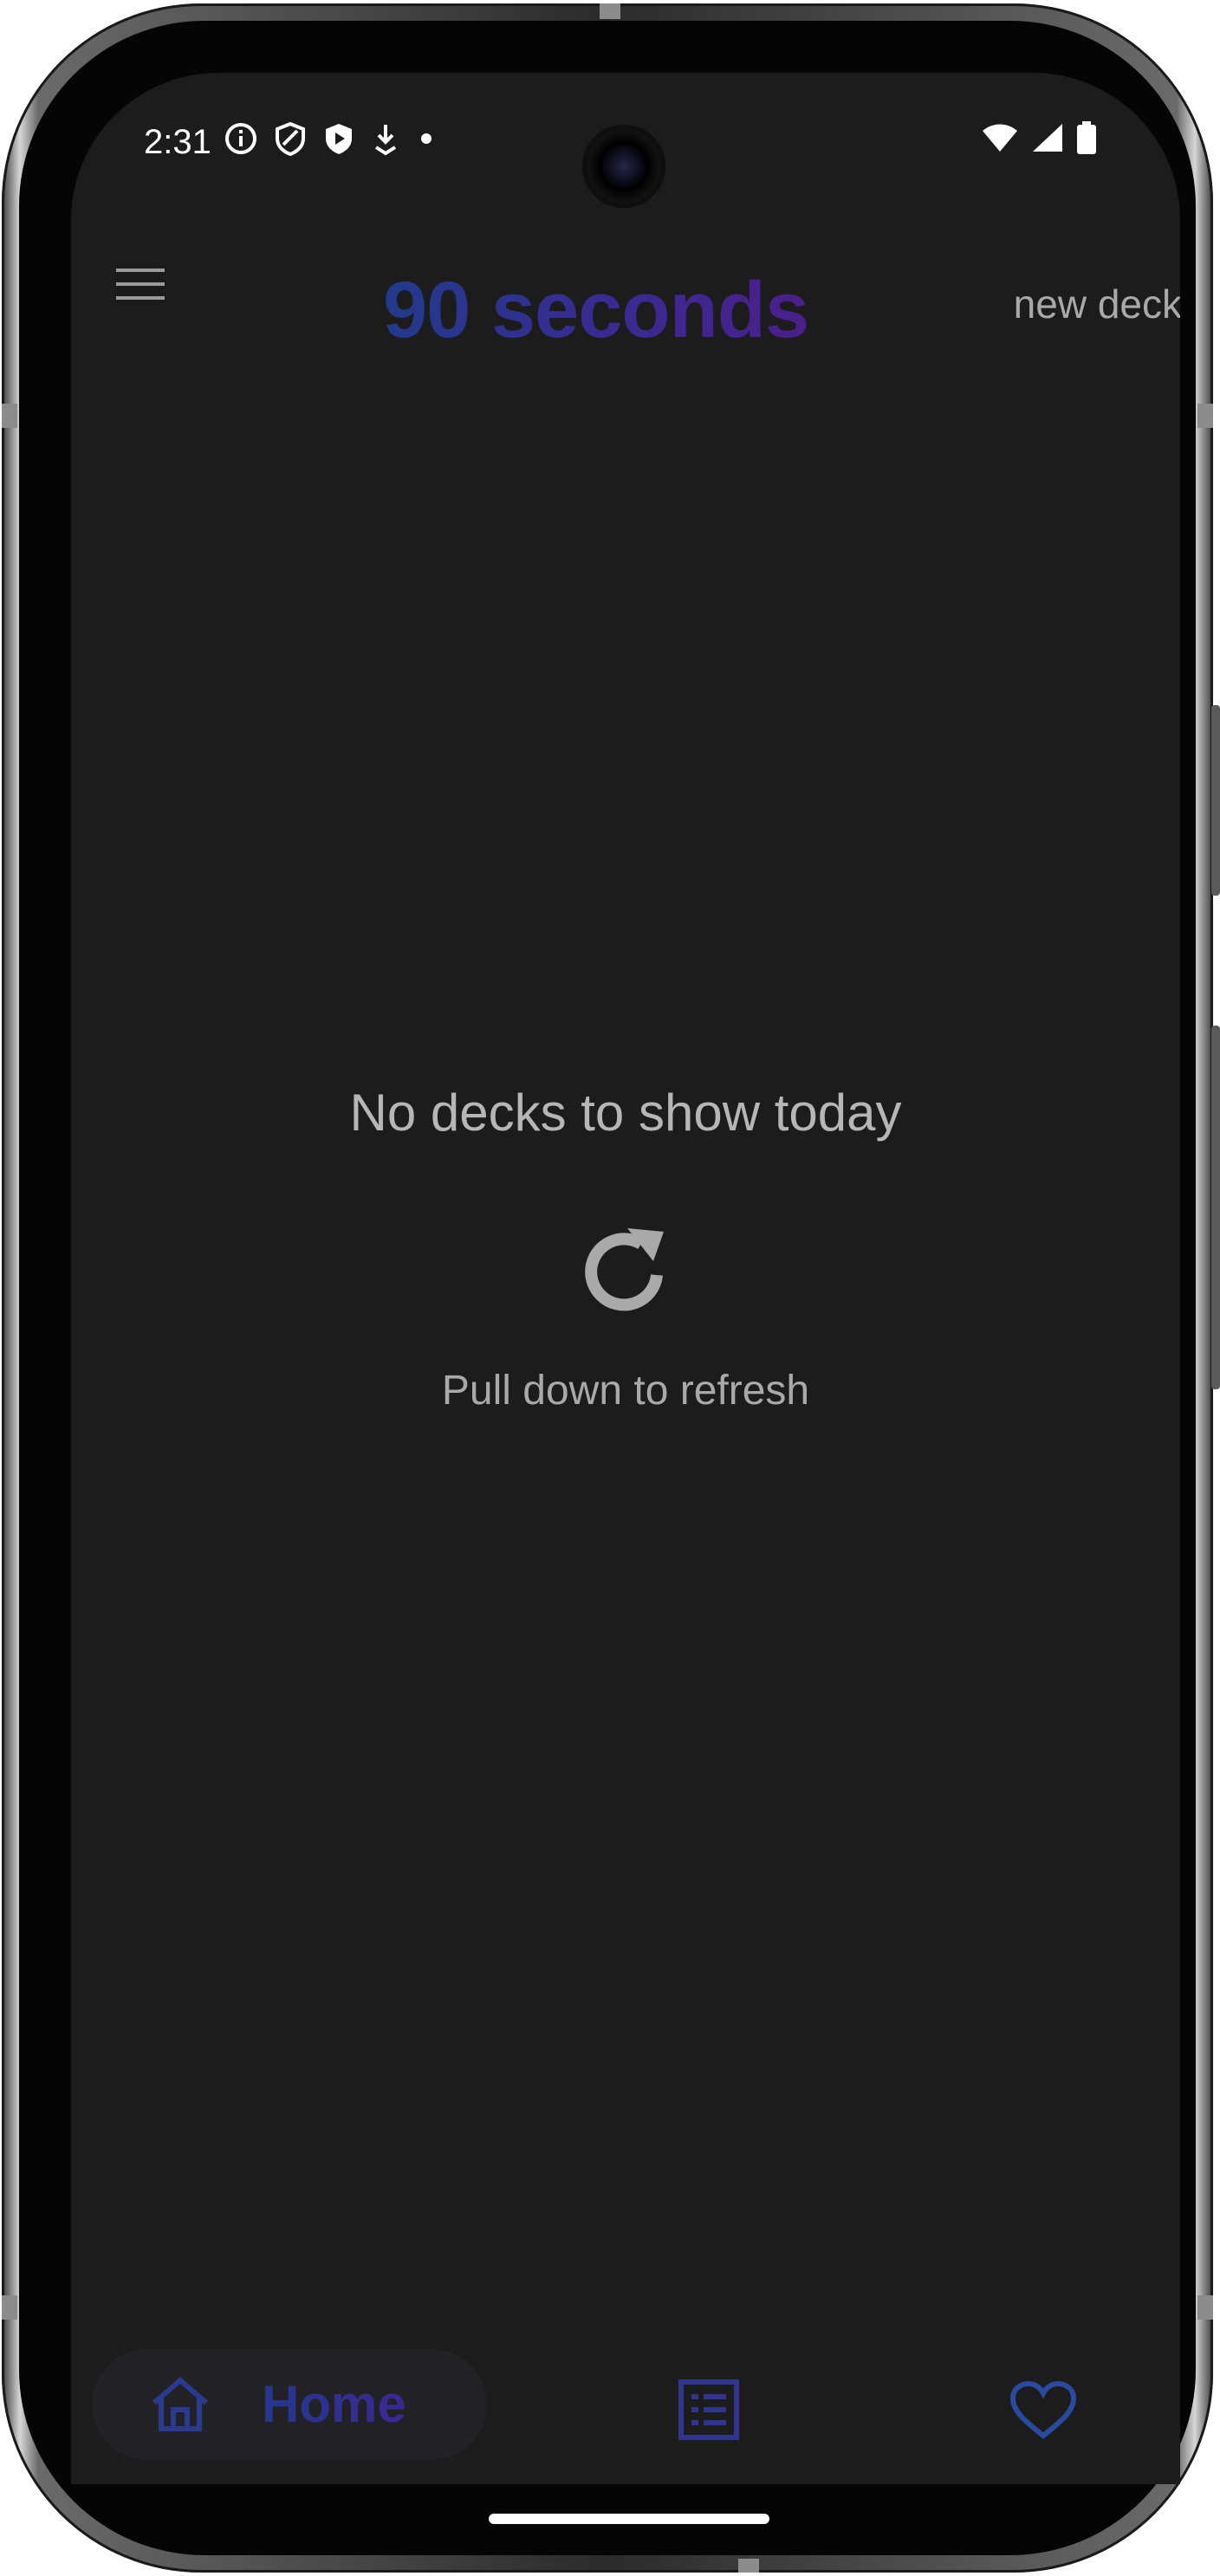  I want to click on status-icons-left, so click(330, 138).